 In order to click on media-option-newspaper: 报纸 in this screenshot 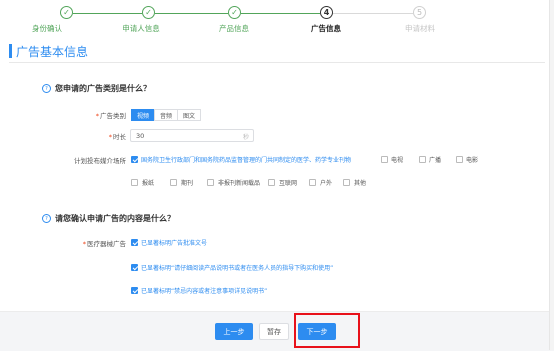, I will do `click(148, 183)`.